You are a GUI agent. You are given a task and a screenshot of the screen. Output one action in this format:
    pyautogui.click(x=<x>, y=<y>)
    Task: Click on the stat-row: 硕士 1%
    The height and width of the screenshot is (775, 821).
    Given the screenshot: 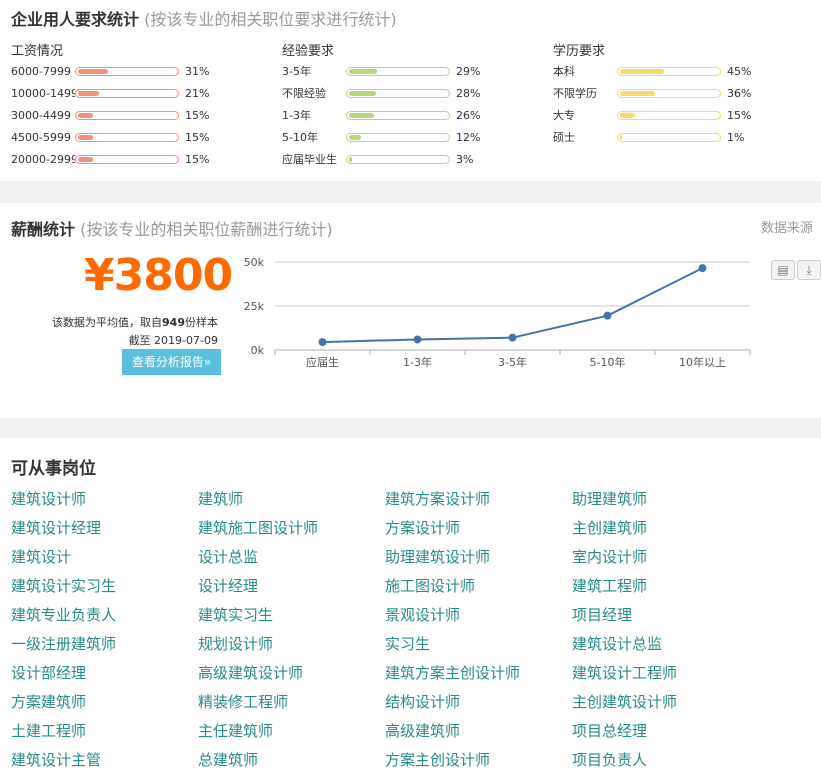 What is the action you would take?
    pyautogui.click(x=652, y=137)
    